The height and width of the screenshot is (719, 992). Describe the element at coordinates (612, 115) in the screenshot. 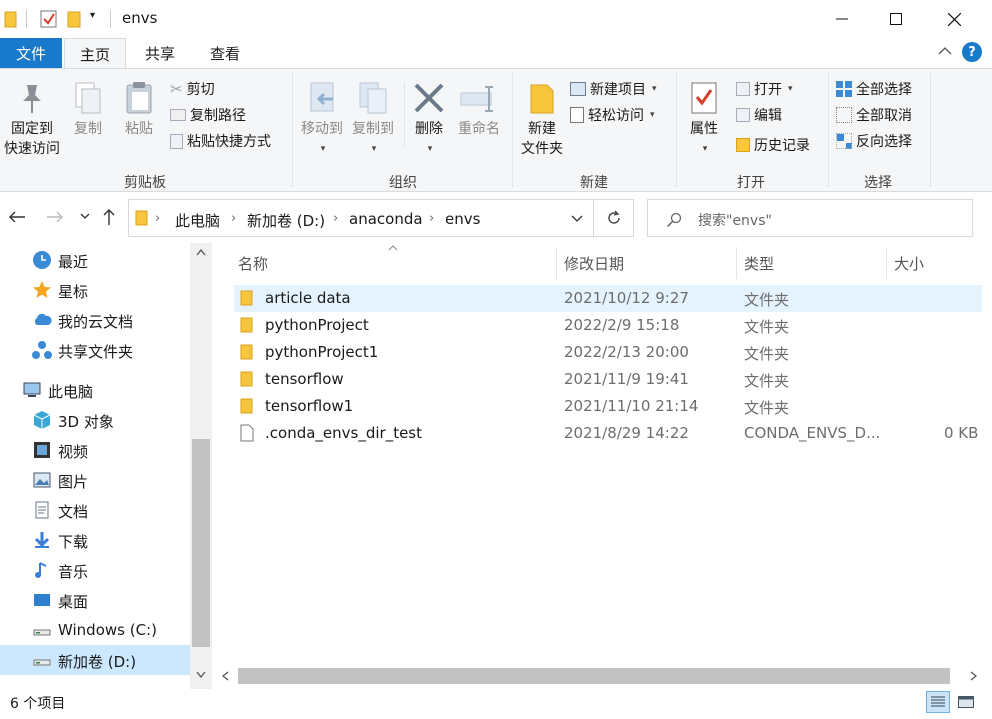

I see `easy-access-button: 轻松访问 ▾` at that location.